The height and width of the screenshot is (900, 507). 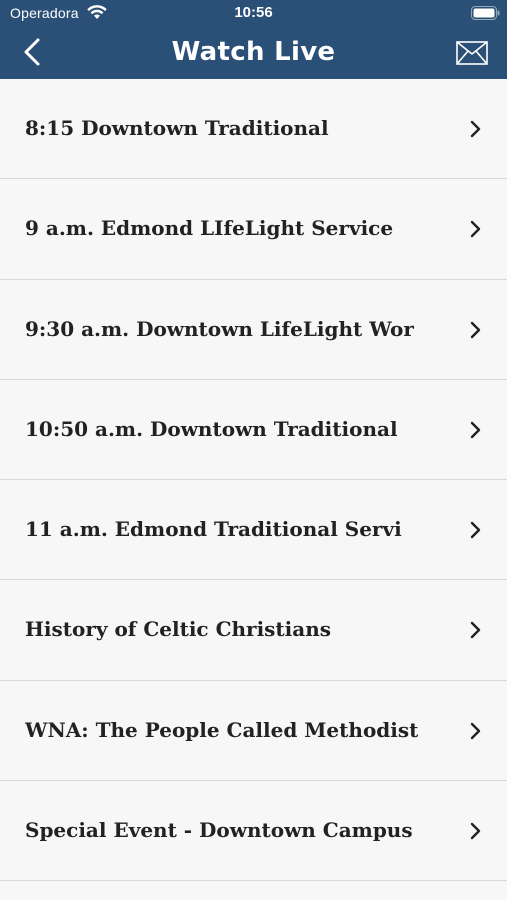 I want to click on list-item: Special Event - Downtown Campus, so click(x=253, y=831).